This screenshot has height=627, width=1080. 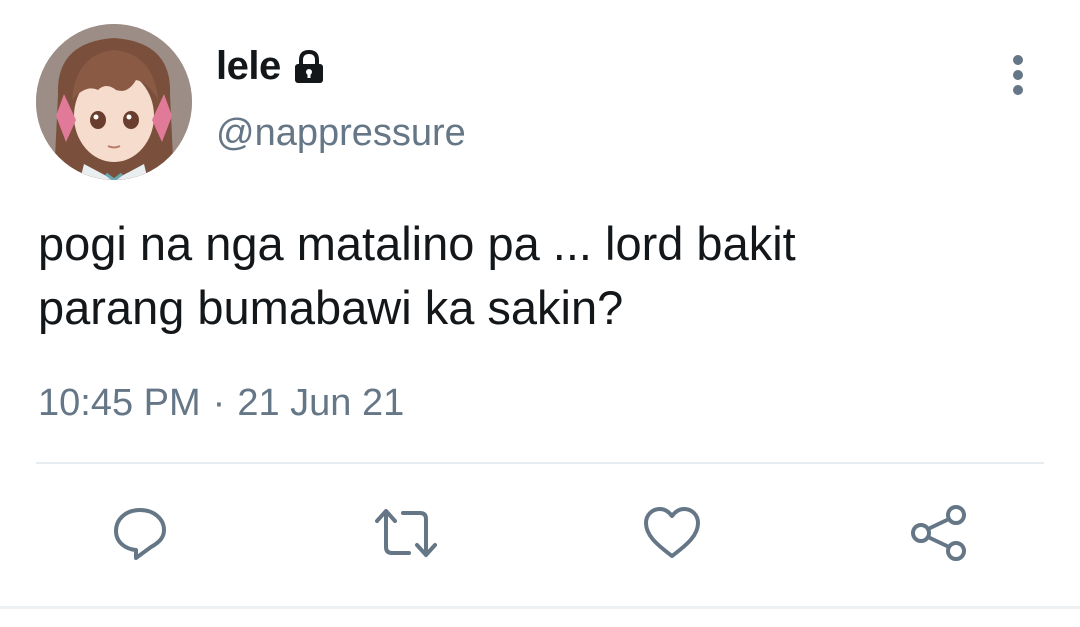 I want to click on avatar, so click(x=114, y=102).